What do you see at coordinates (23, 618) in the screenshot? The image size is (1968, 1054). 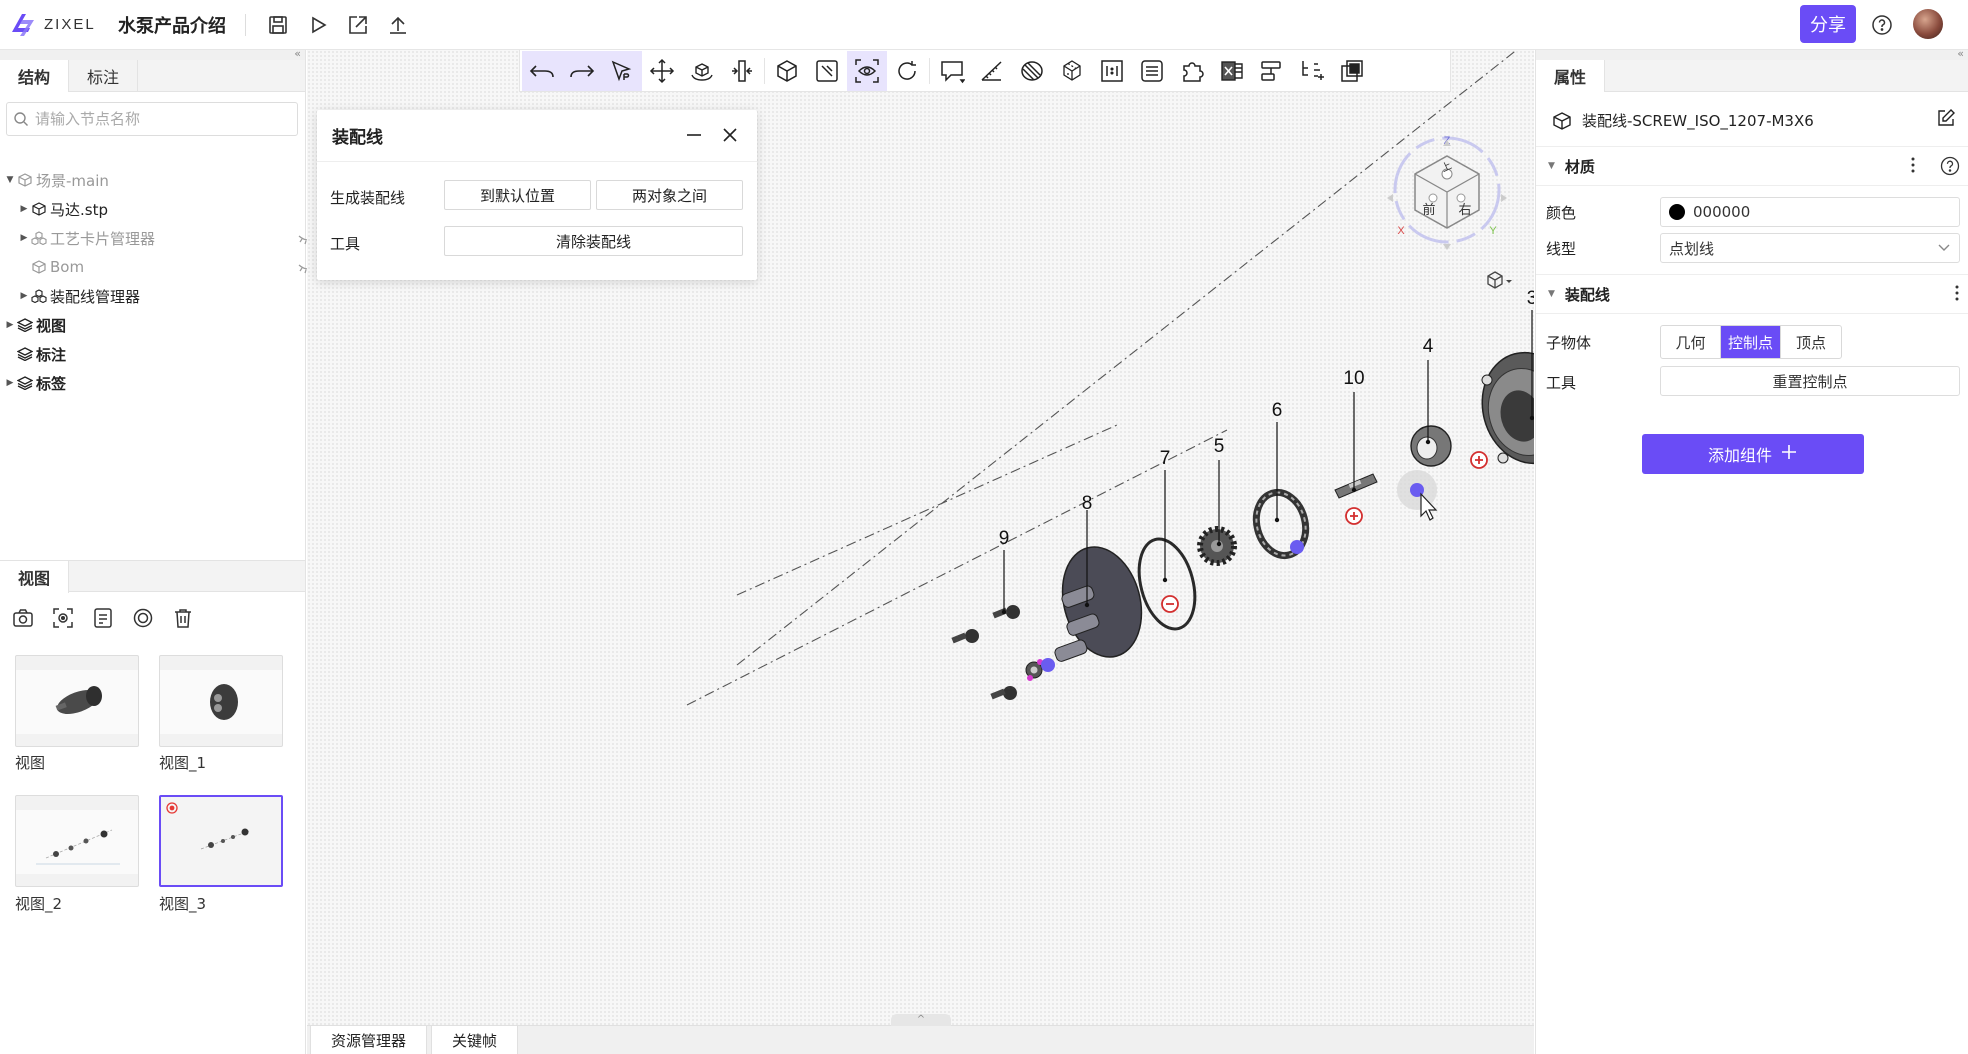 I see `camera-icon` at bounding box center [23, 618].